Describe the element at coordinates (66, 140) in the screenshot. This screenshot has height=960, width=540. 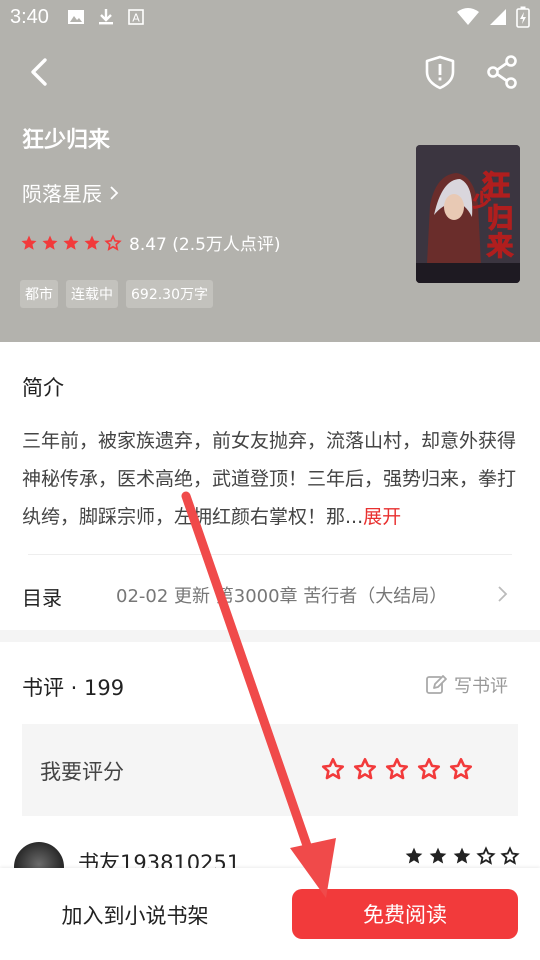
I see `book-title: 狂少归来` at that location.